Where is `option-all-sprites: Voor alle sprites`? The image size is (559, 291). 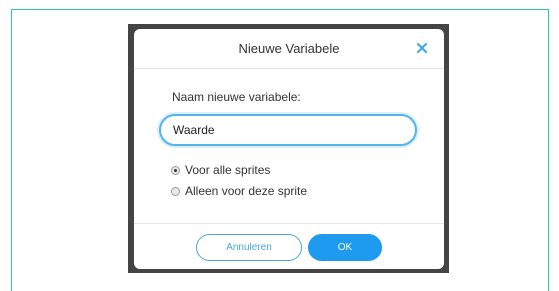
option-all-sprites: Voor alle sprites is located at coordinates (220, 170).